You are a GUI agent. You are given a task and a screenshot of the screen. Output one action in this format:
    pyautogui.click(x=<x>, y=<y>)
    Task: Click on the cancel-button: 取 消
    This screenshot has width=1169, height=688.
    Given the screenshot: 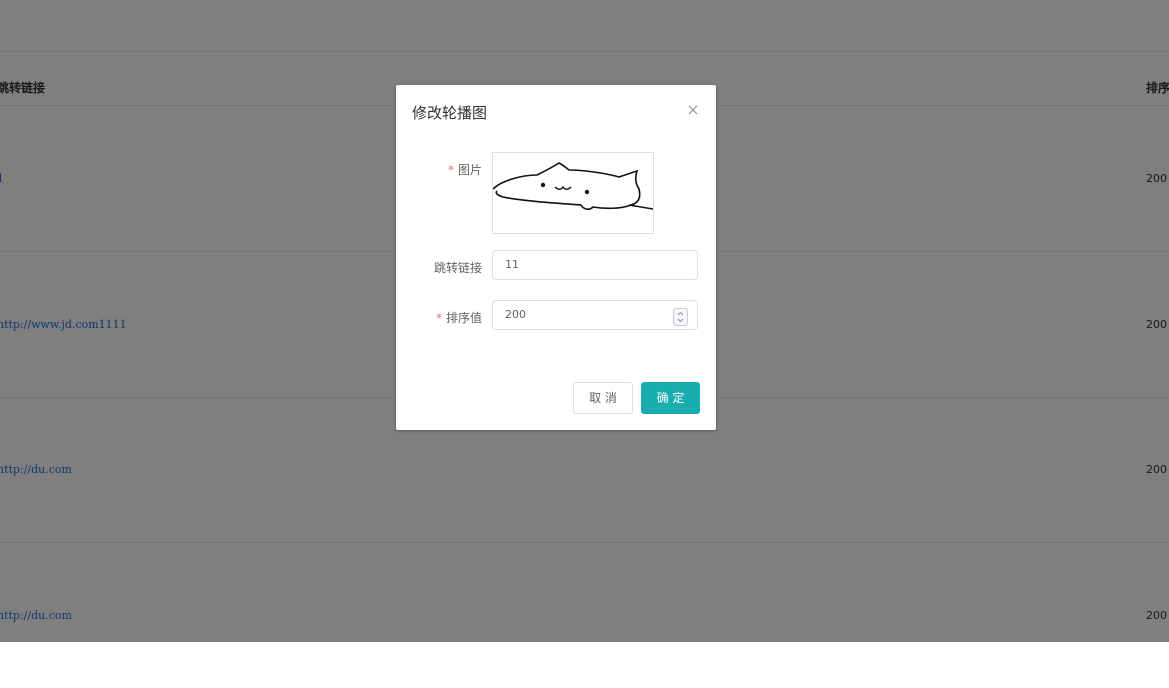 What is the action you would take?
    pyautogui.click(x=603, y=398)
    